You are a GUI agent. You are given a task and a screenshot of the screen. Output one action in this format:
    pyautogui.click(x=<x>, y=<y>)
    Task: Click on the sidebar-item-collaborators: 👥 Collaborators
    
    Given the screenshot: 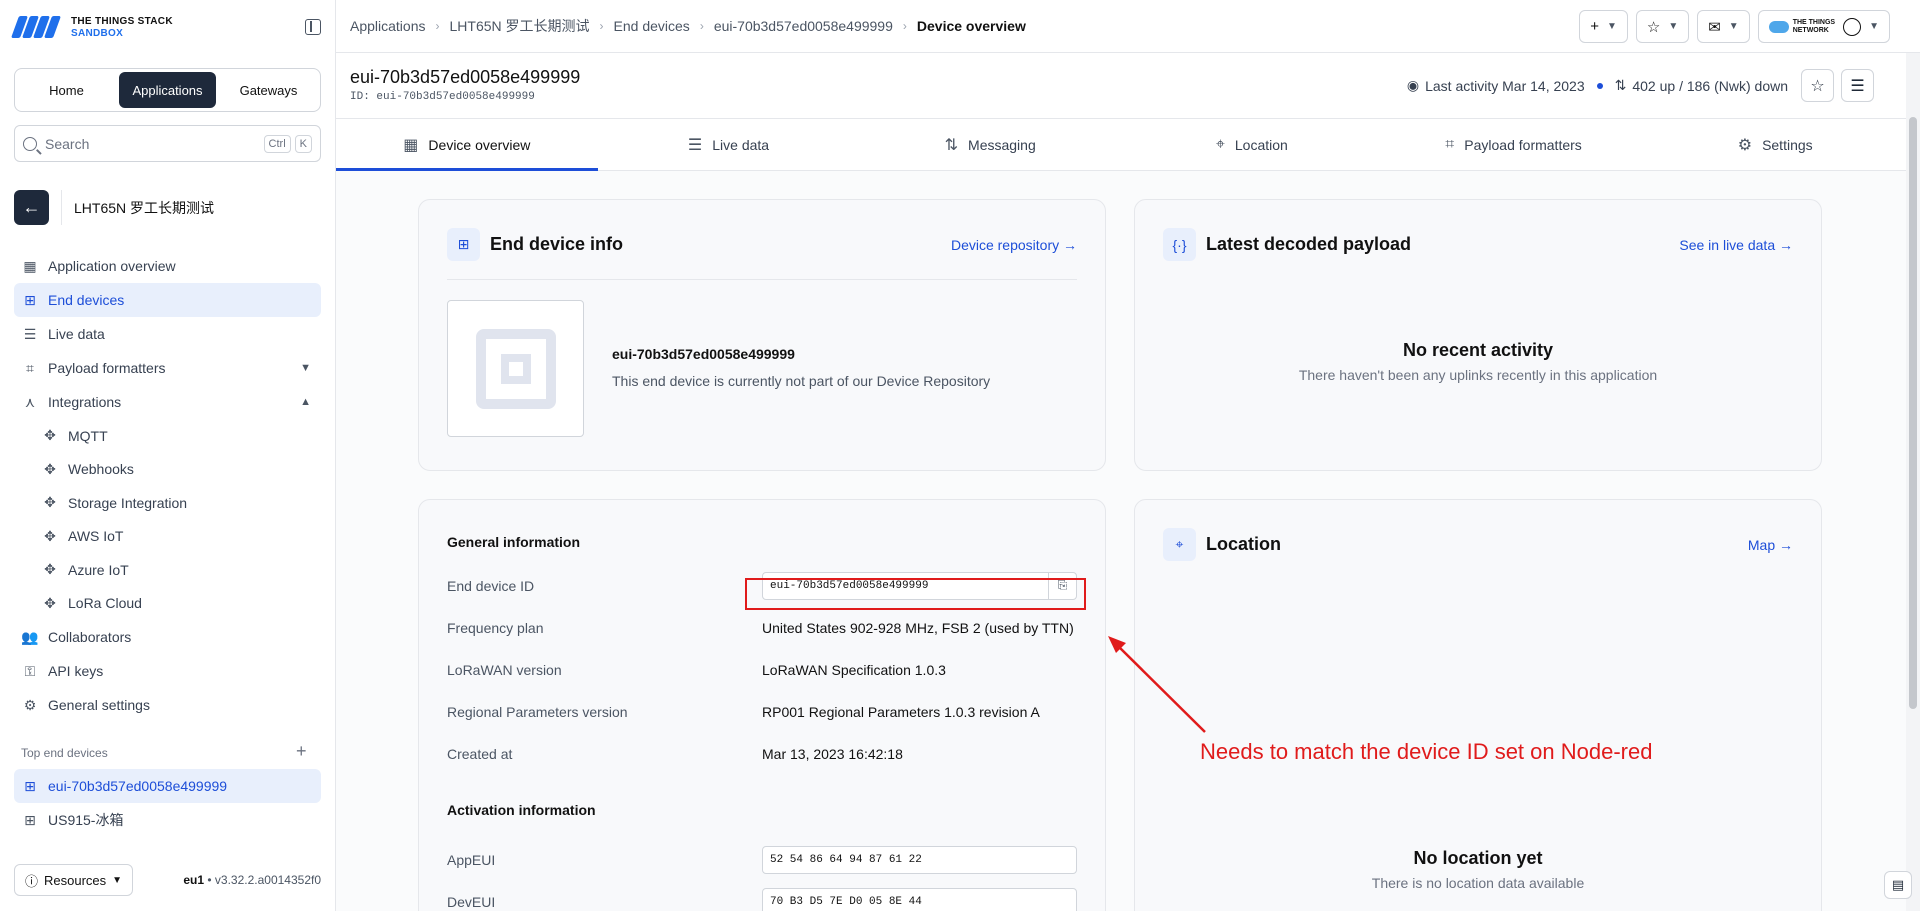 What is the action you would take?
    pyautogui.click(x=167, y=637)
    